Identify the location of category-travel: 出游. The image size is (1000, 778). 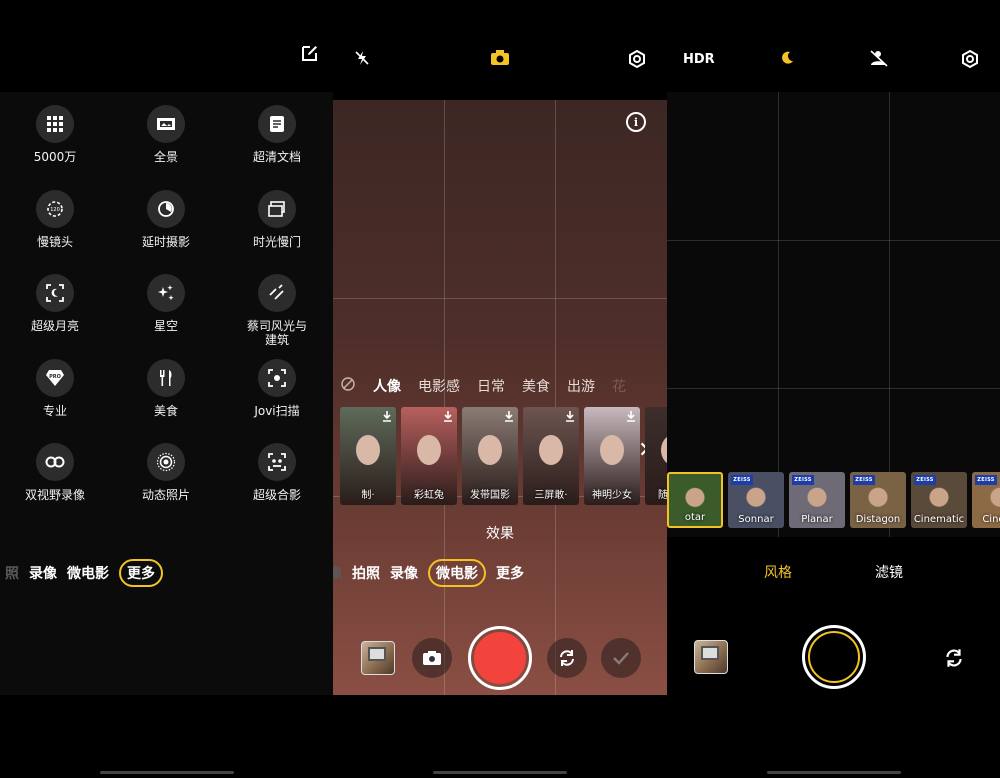
(581, 386).